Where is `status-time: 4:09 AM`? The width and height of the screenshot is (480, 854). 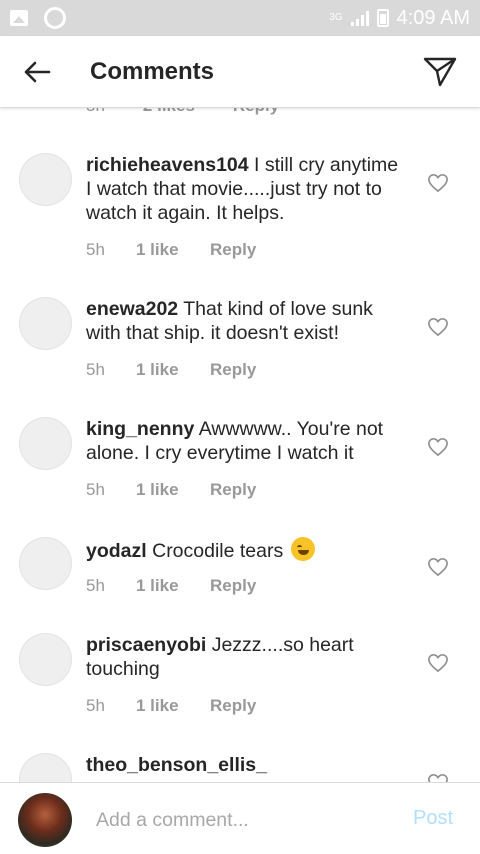
status-time: 4:09 AM is located at coordinates (433, 17).